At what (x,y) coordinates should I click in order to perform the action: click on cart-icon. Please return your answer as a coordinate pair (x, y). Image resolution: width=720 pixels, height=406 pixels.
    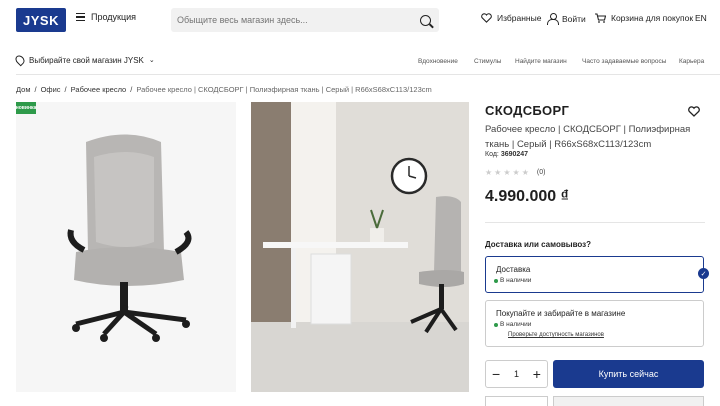
    Looking at the image, I should click on (600, 18).